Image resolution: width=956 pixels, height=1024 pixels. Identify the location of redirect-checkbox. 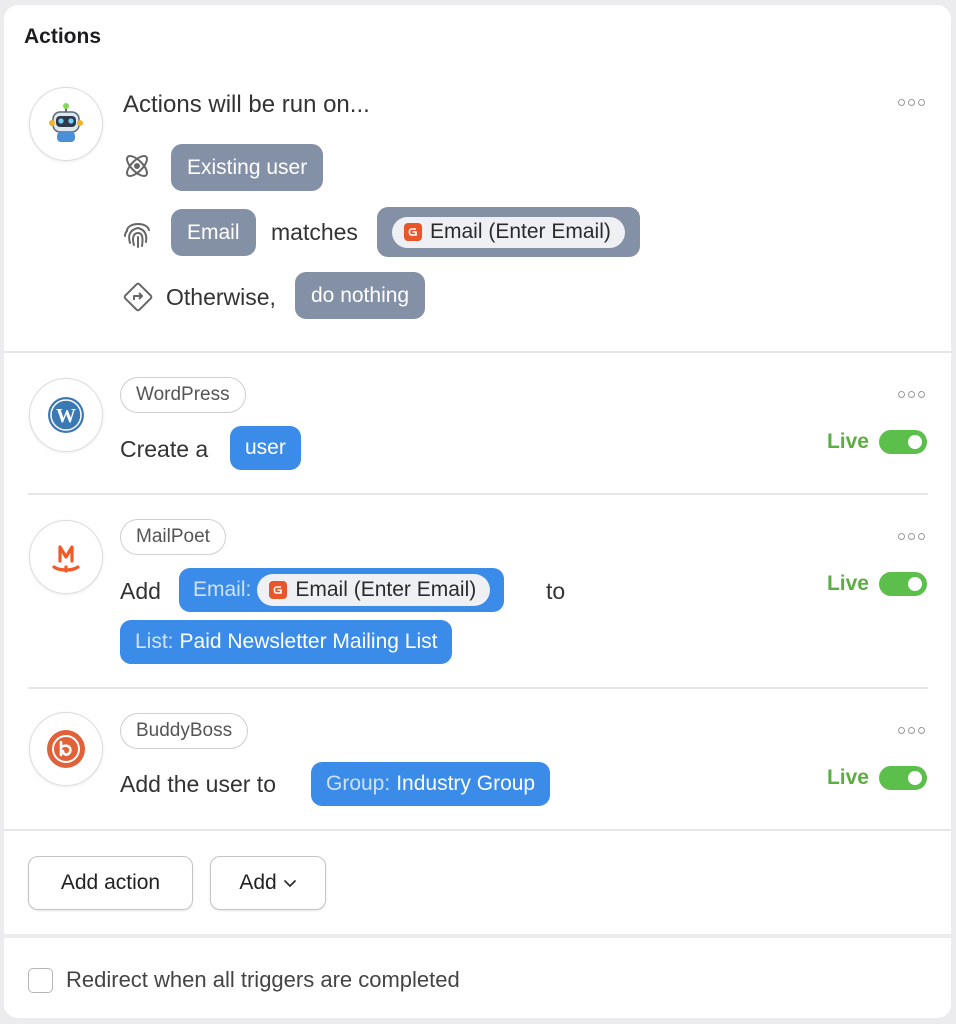
(40, 980).